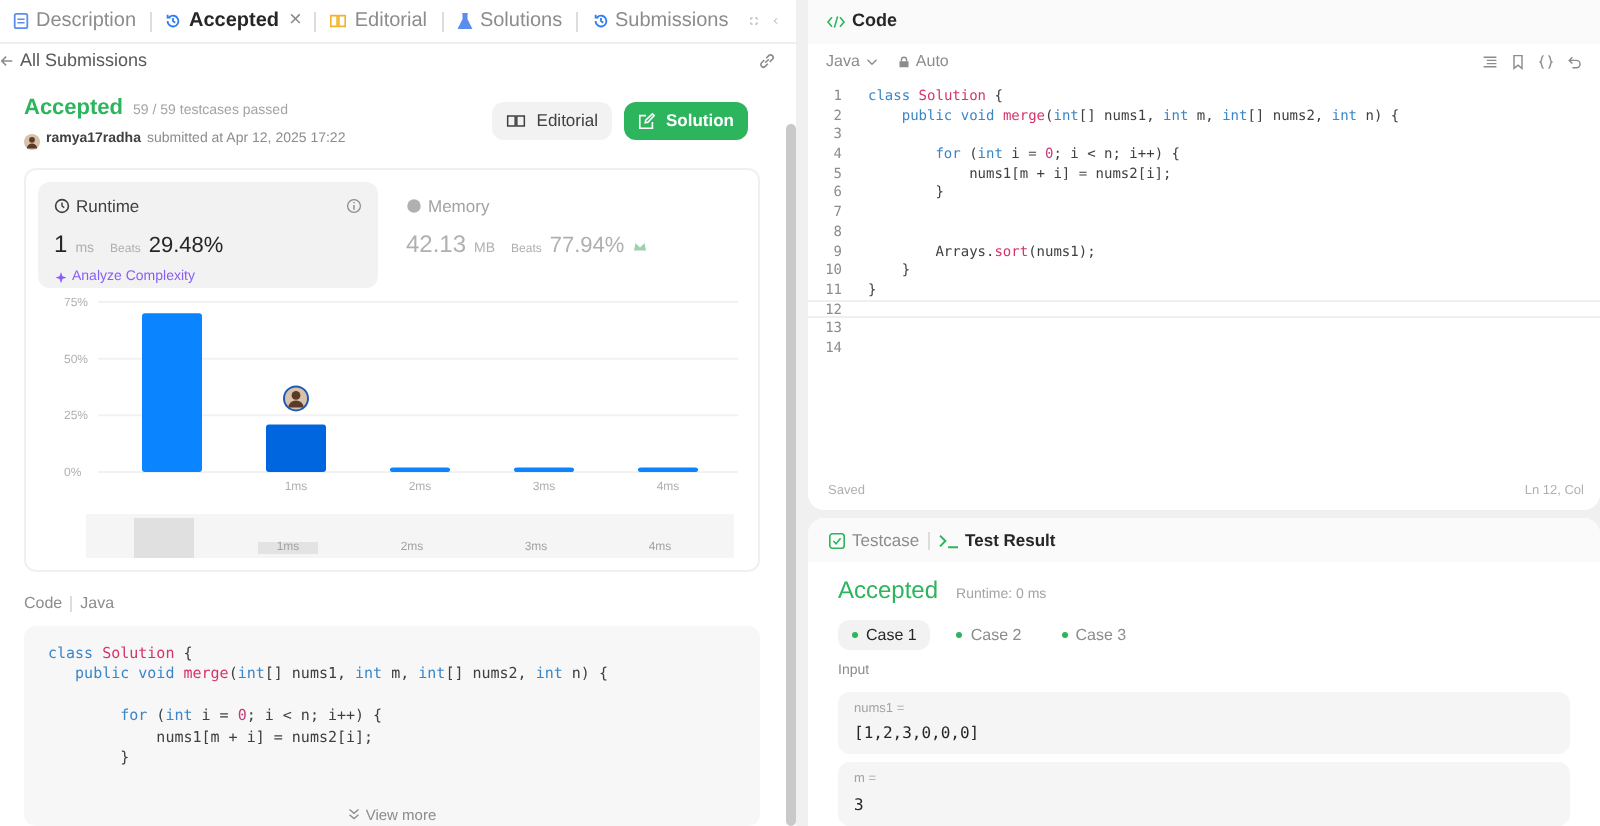  What do you see at coordinates (74, 21) in the screenshot?
I see `tab: Description` at bounding box center [74, 21].